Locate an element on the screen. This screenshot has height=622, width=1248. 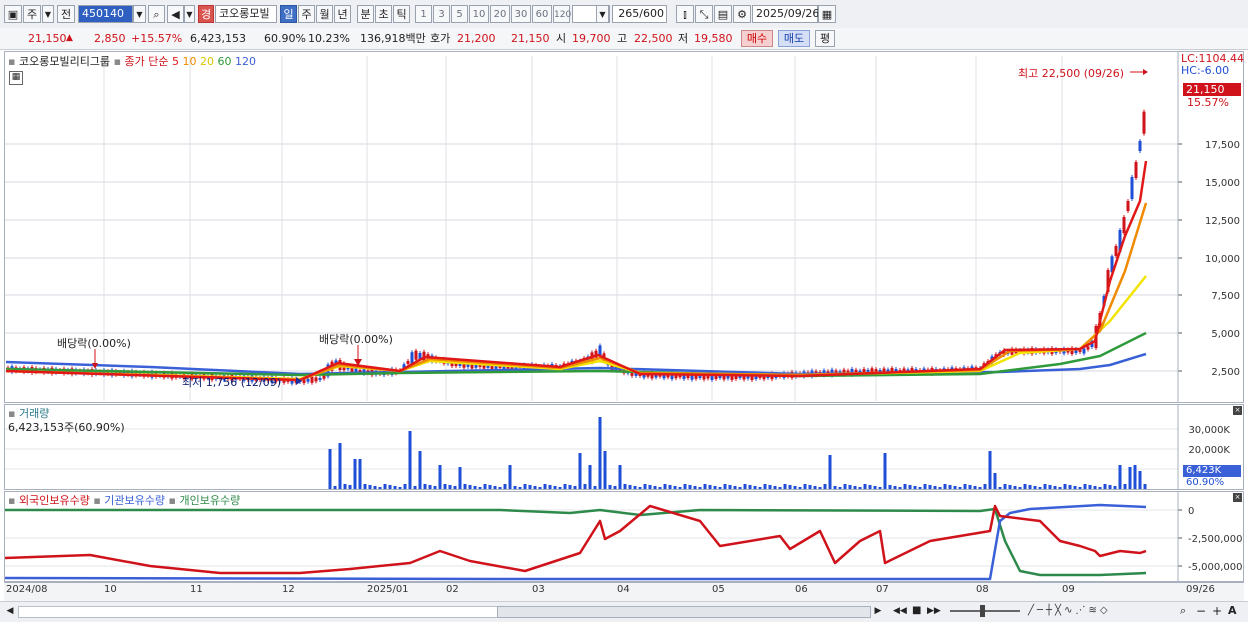
interval-20-button: 20 is located at coordinates (500, 14).